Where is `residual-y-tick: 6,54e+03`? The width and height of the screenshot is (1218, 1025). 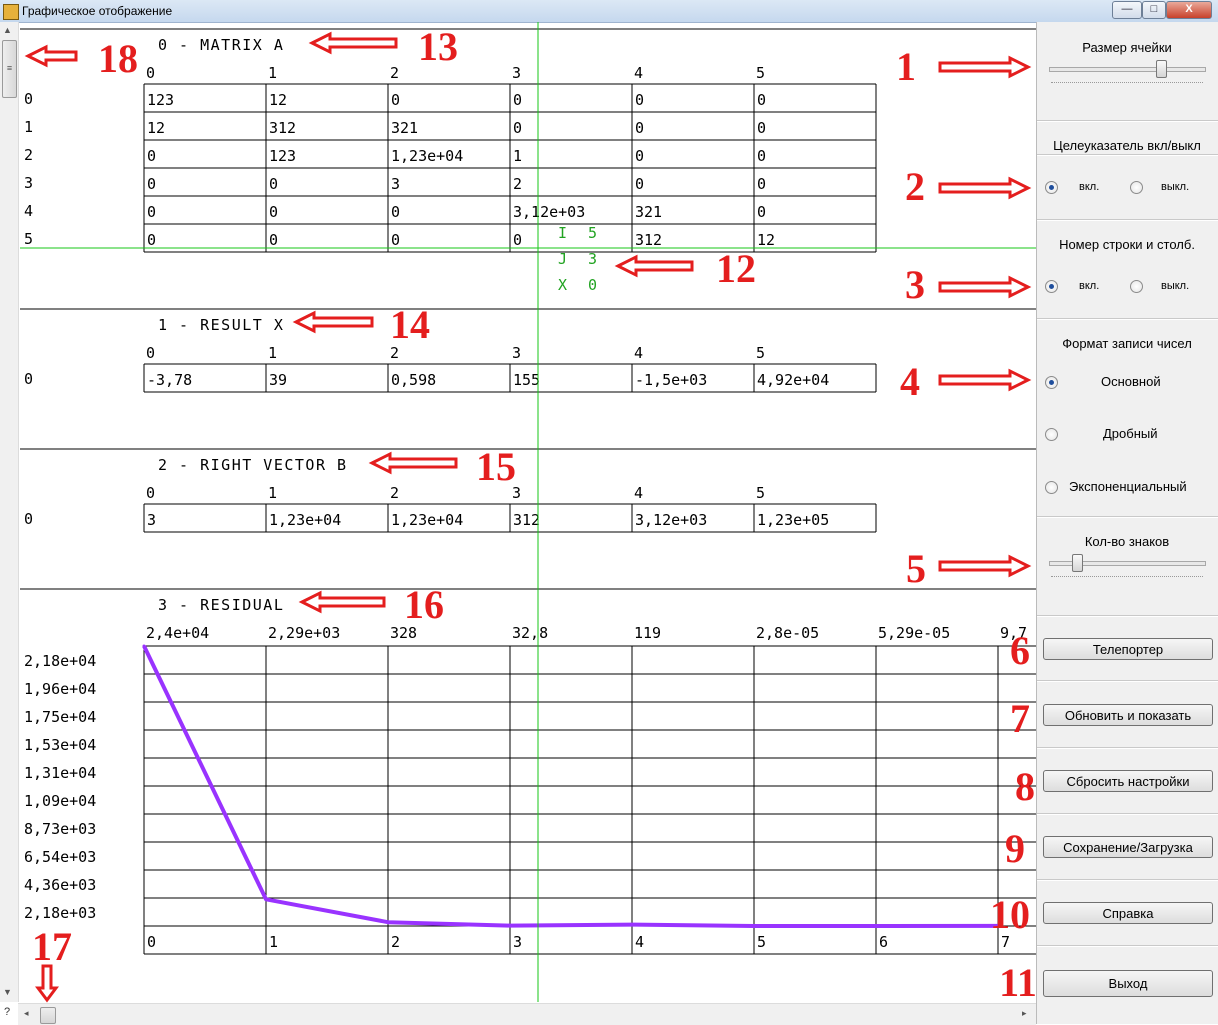 residual-y-tick: 6,54e+03 is located at coordinates (60, 857).